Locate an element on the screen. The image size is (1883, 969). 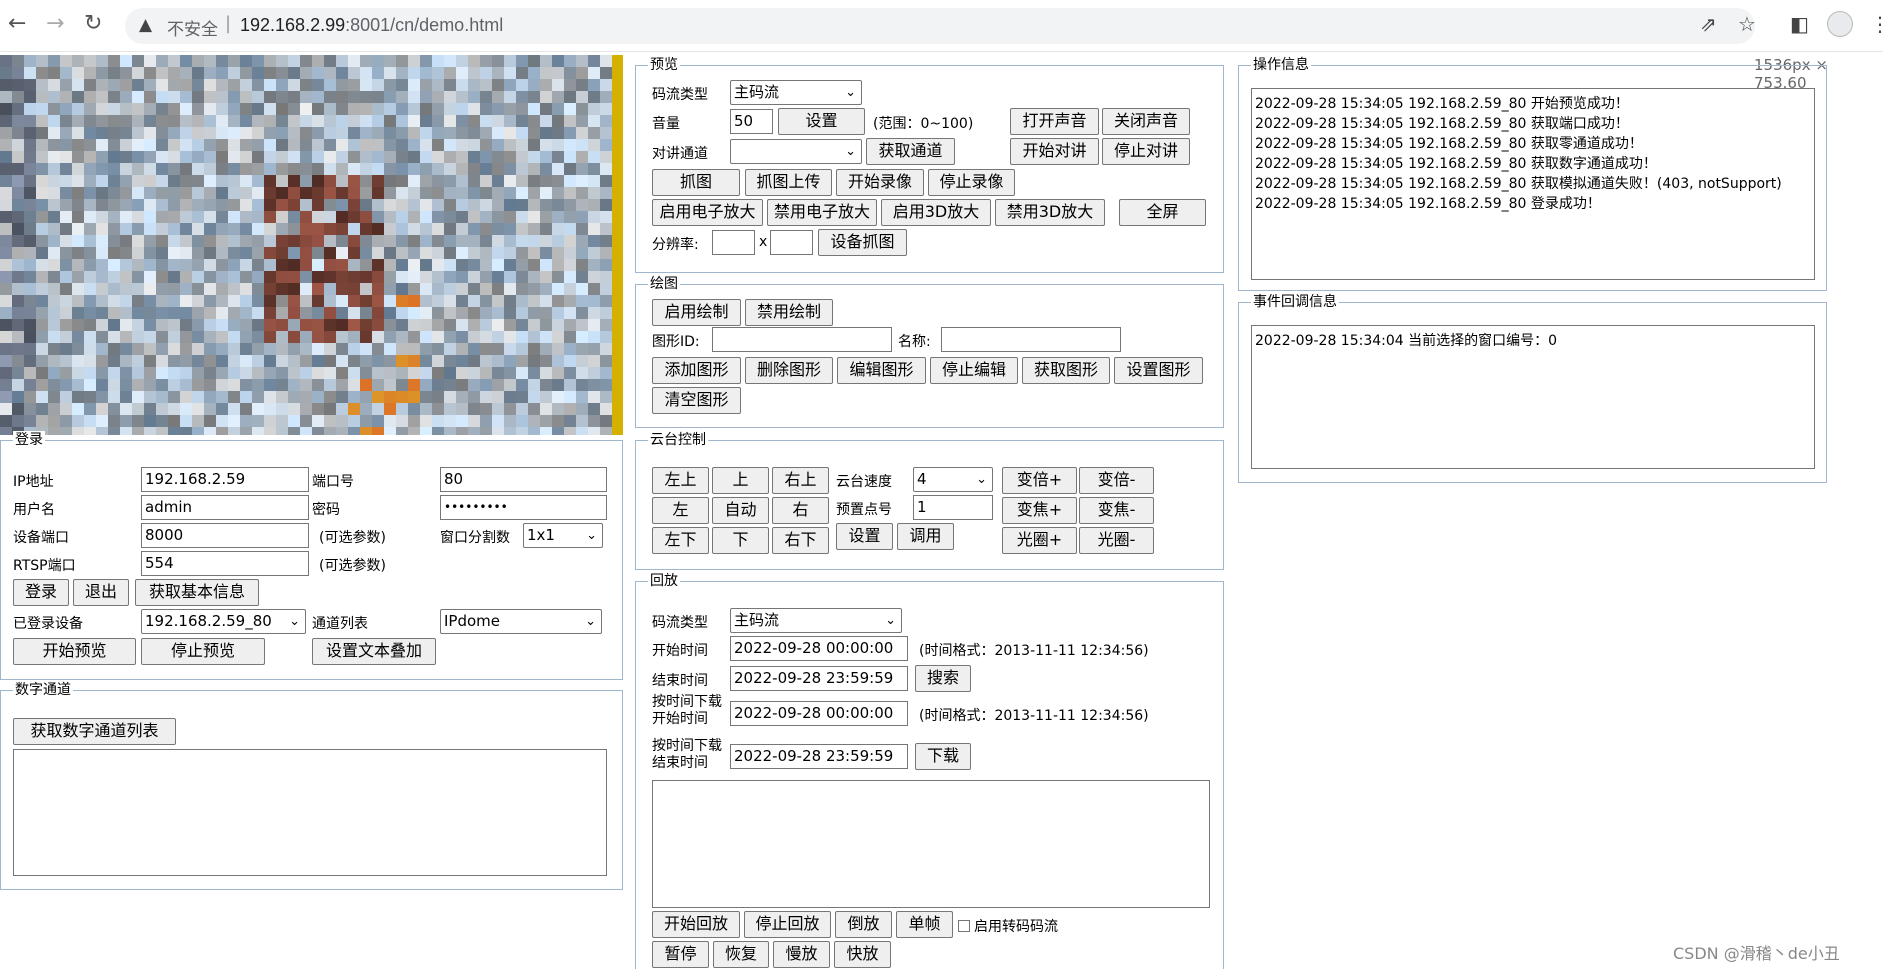
video-preview-window is located at coordinates (311, 245).